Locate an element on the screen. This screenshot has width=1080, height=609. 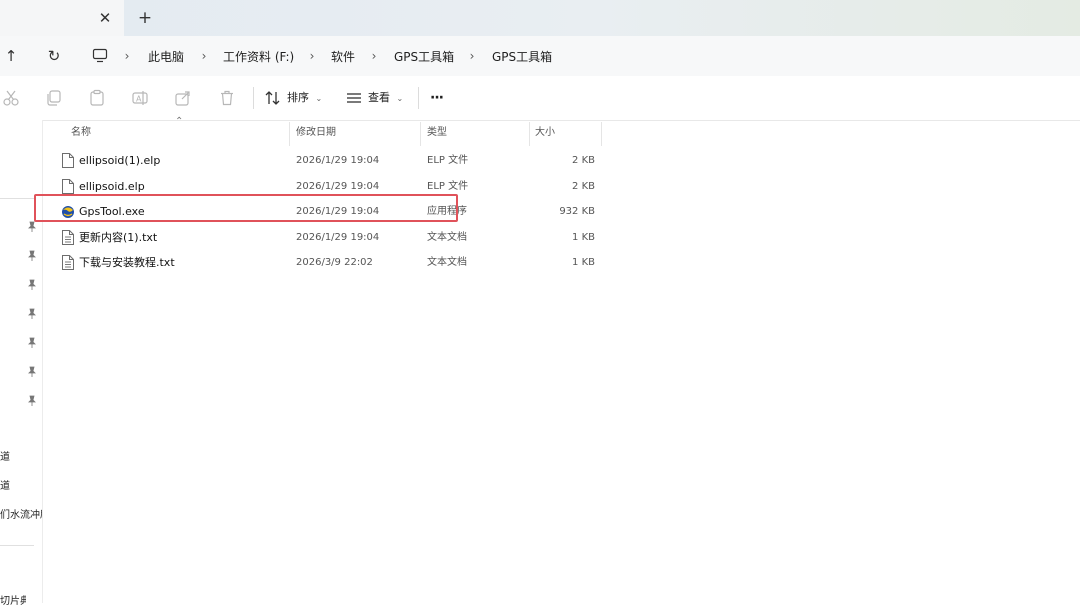
tab-strip: ✕ + is located at coordinates (540, 18).